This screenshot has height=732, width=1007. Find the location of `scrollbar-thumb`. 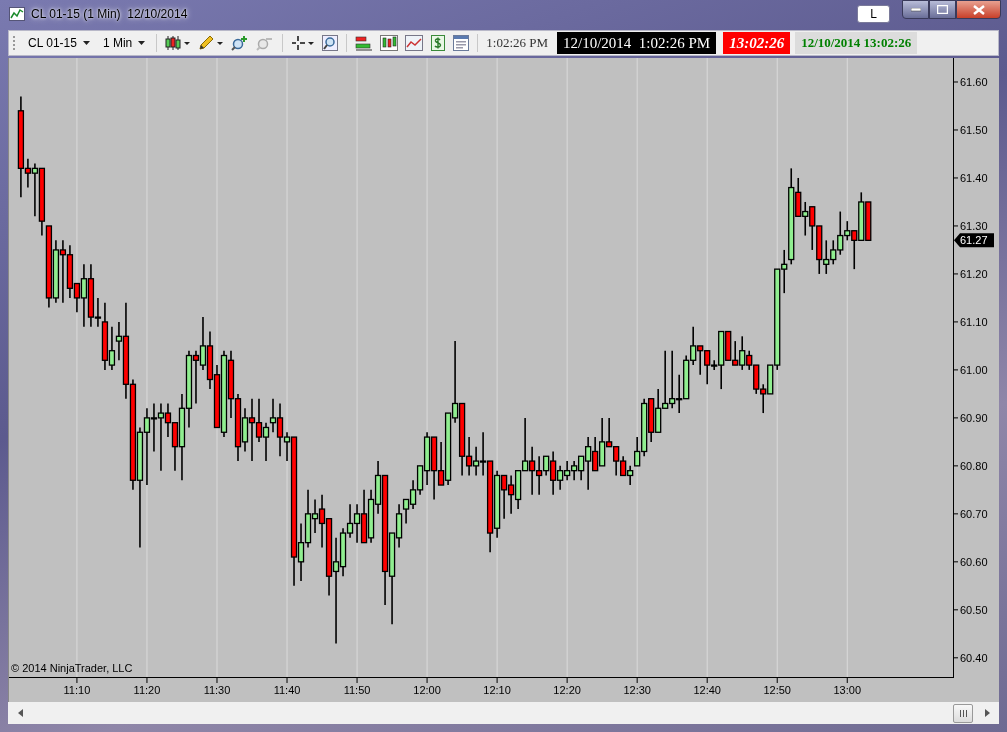

scrollbar-thumb is located at coordinates (963, 713).